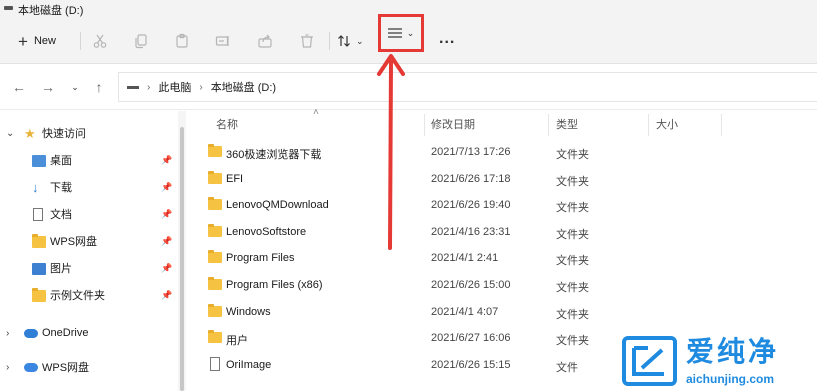 Image resolution: width=817 pixels, height=391 pixels. What do you see at coordinates (649, 361) in the screenshot?
I see `watermark-logo` at bounding box center [649, 361].